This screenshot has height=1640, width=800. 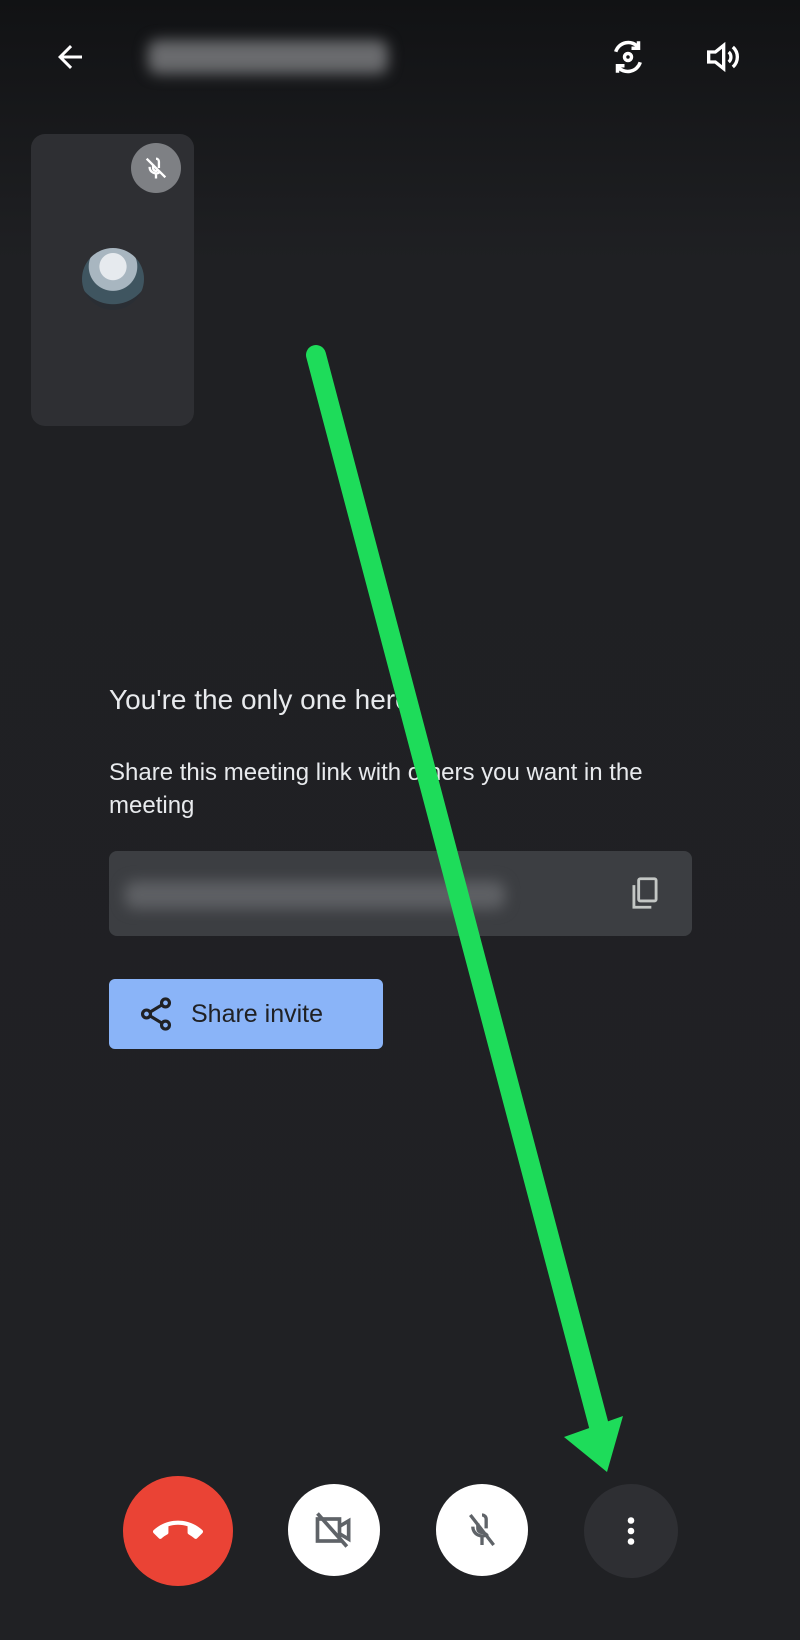 I want to click on copy-icon, so click(x=645, y=893).